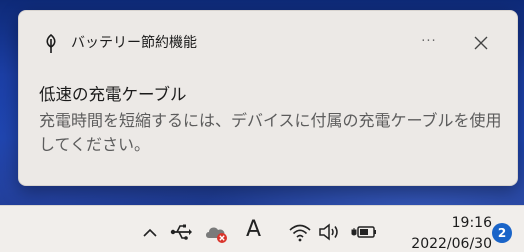 Image resolution: width=524 pixels, height=252 pixels. What do you see at coordinates (481, 43) in the screenshot?
I see `close-icon` at bounding box center [481, 43].